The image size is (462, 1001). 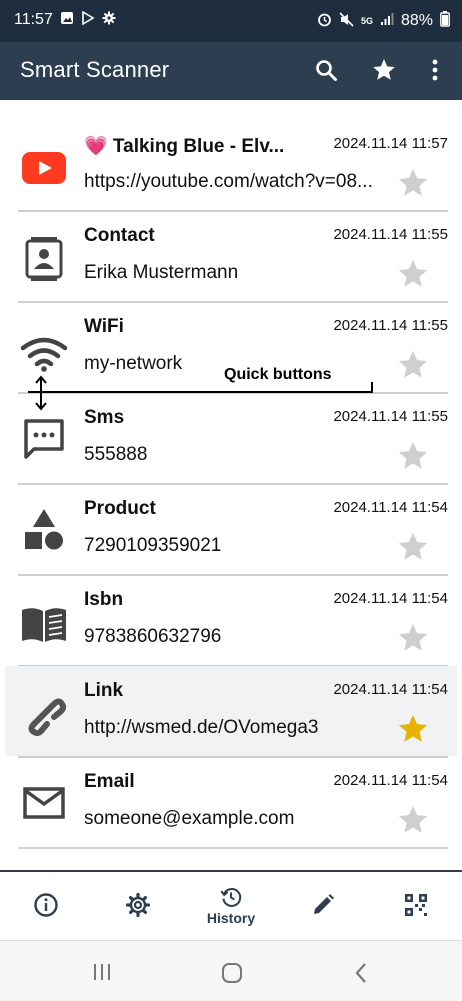 What do you see at coordinates (372, 387) in the screenshot?
I see `annotation-tick` at bounding box center [372, 387].